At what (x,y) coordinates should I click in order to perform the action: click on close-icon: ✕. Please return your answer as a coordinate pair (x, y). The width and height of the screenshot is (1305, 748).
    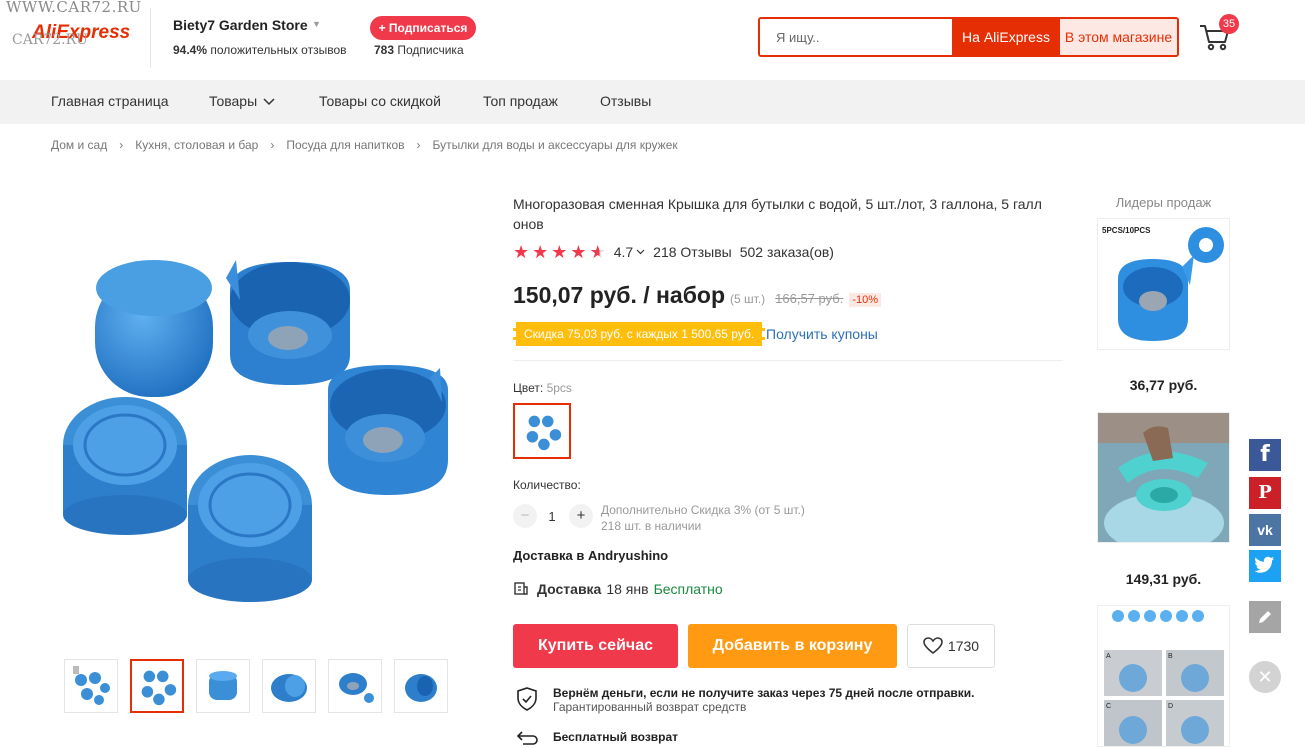
    Looking at the image, I should click on (1265, 677).